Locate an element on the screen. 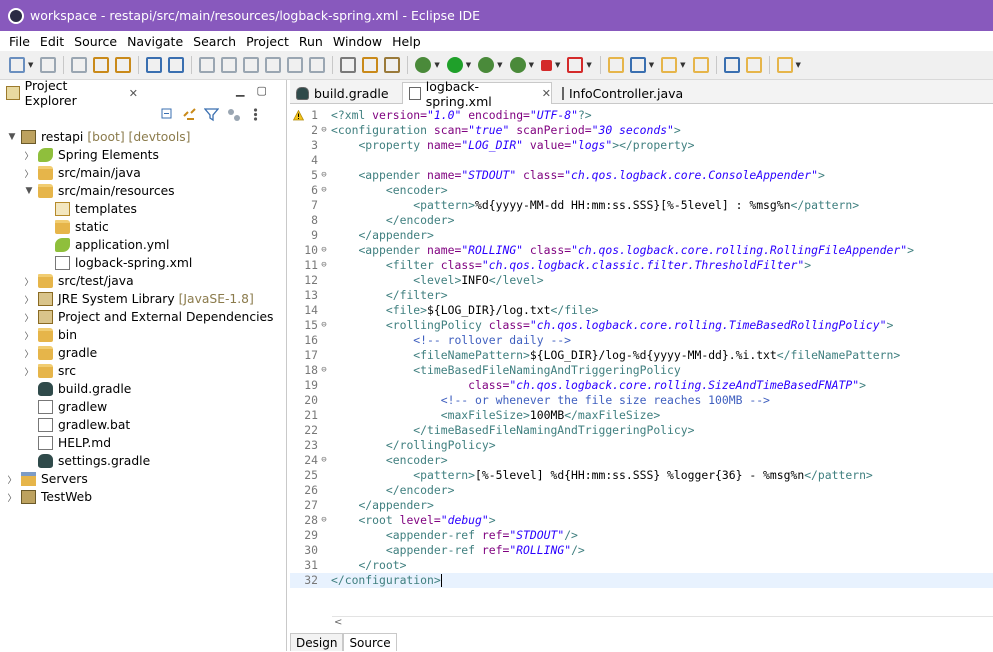 The height and width of the screenshot is (652, 993). menu-window: Window is located at coordinates (357, 41).